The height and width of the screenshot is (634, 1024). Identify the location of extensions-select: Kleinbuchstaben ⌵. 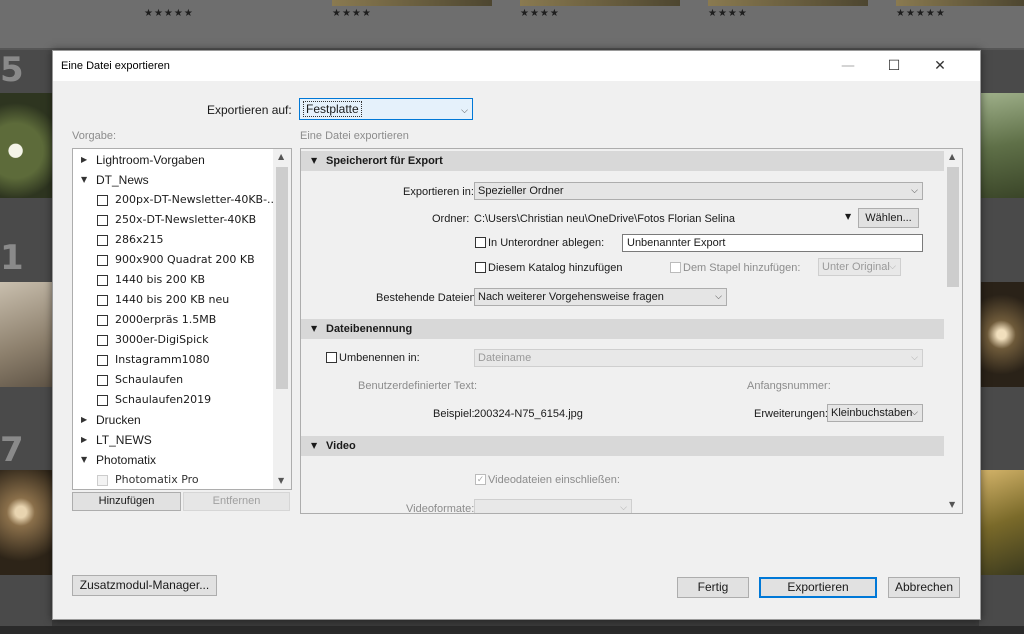
(875, 413).